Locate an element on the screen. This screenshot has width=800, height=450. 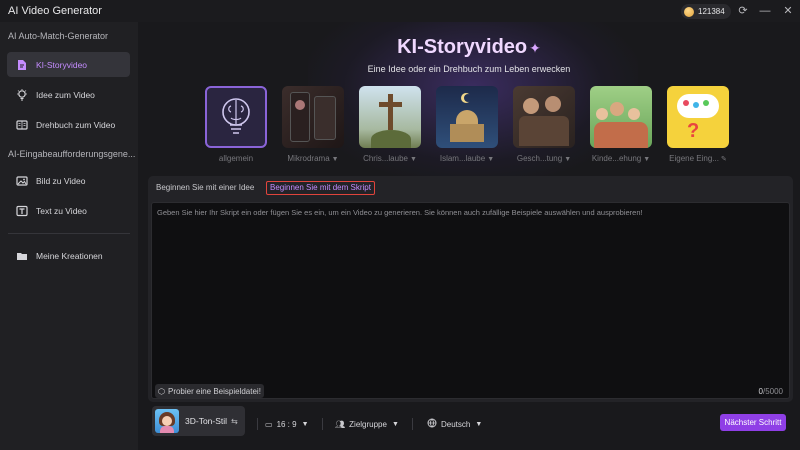
template-label: allgemein is located at coordinates (236, 158).